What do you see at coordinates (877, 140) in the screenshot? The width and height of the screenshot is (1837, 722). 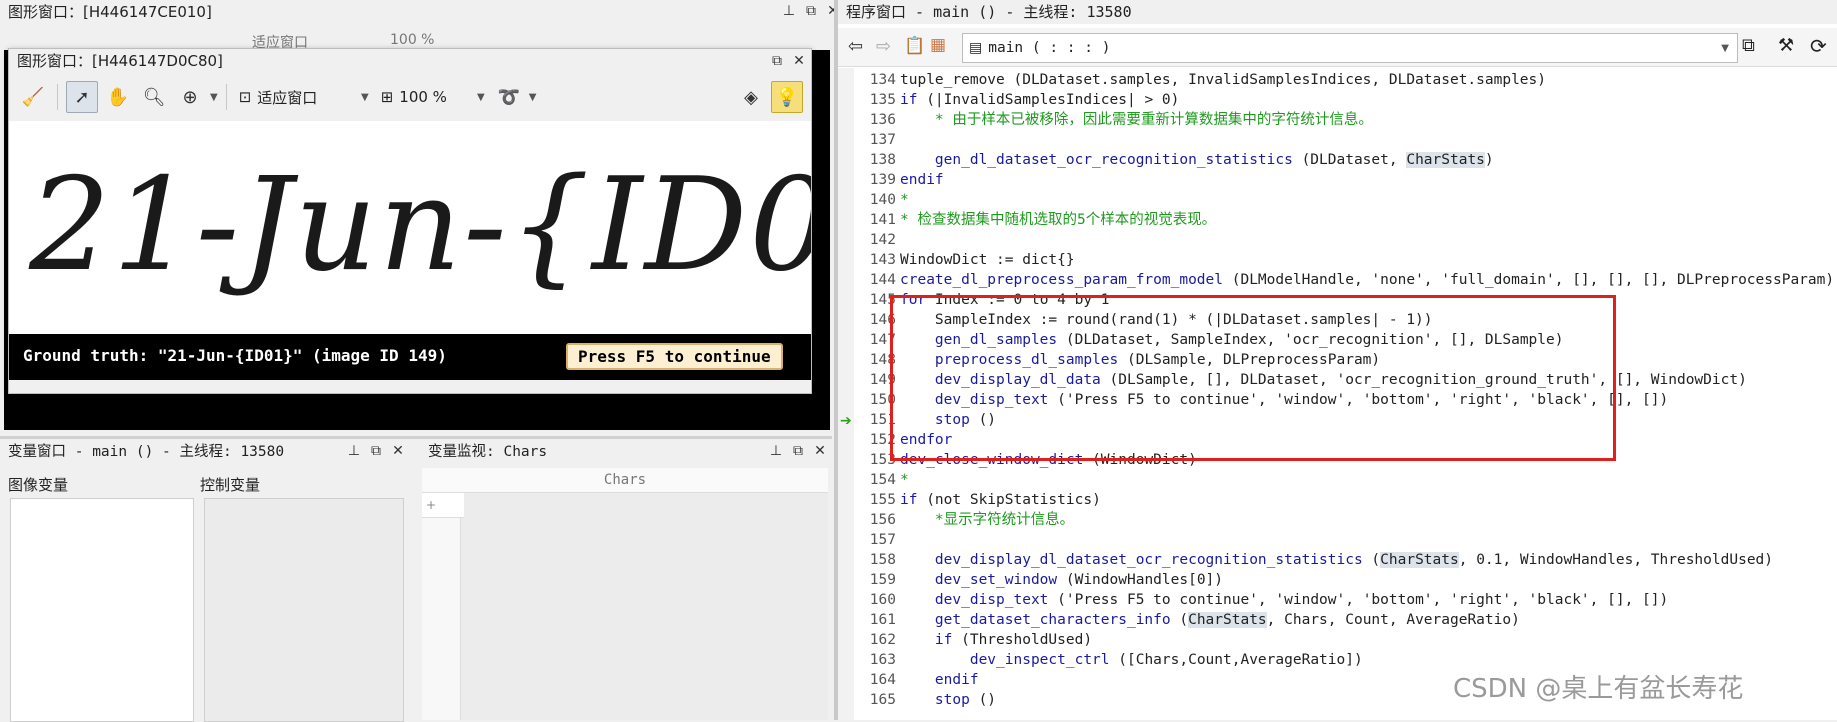 I see `code-line: 137` at bounding box center [877, 140].